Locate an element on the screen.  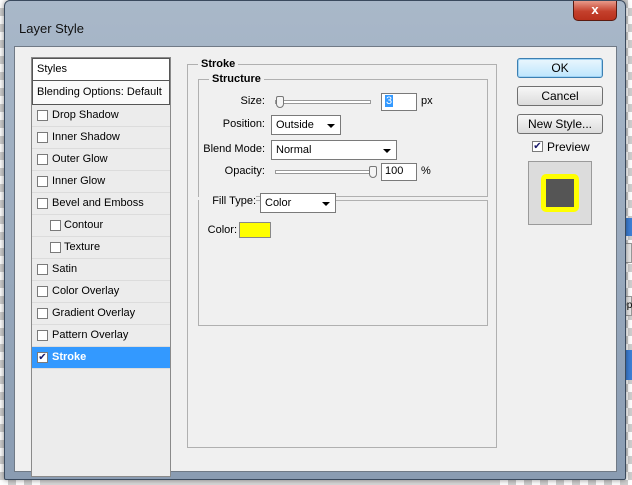
opacity-slider-thumb is located at coordinates (373, 172).